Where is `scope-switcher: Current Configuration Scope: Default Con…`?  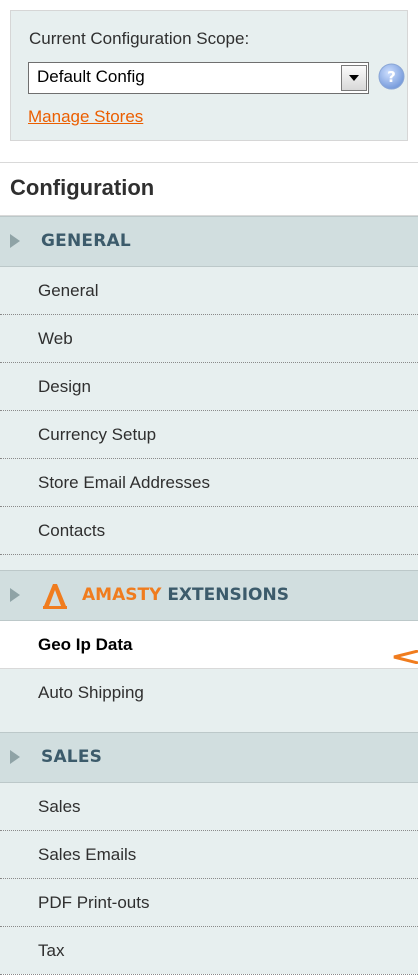 scope-switcher: Current Configuration Scope: Default Con… is located at coordinates (209, 75).